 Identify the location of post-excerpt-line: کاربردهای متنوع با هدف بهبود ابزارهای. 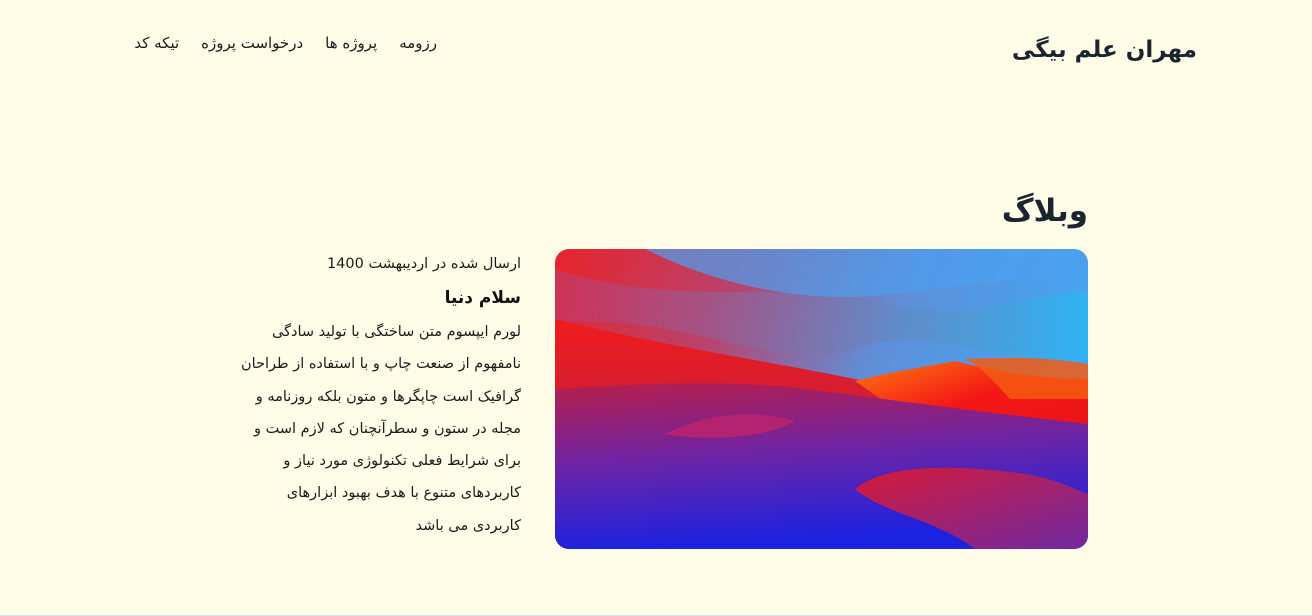
(403, 493).